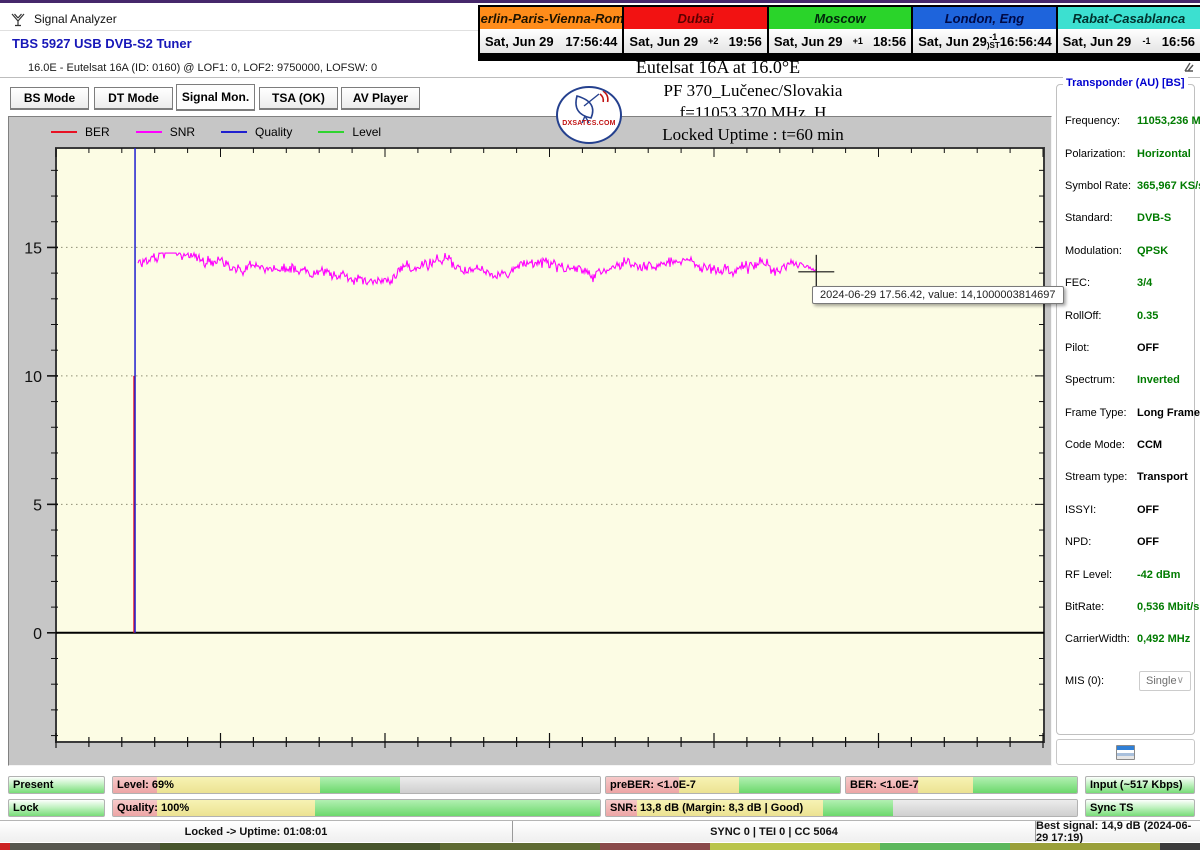 The image size is (1200, 850). What do you see at coordinates (33, 248) in the screenshot?
I see `y-axis-label: 15` at bounding box center [33, 248].